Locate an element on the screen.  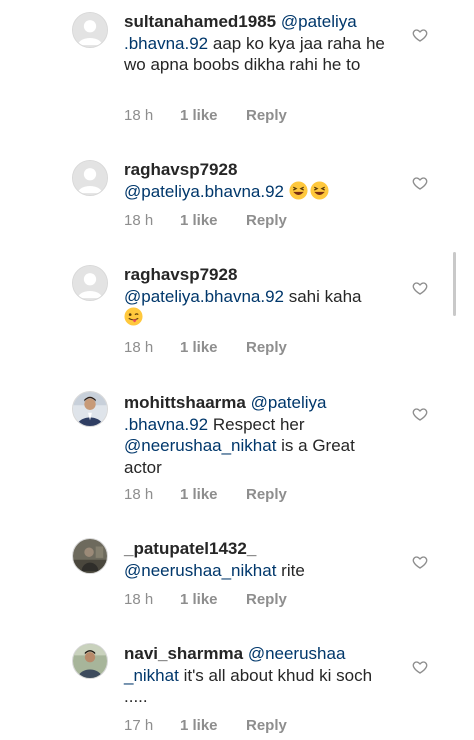
comment-meta: 17 h 1 like Reply is located at coordinates (205, 725).